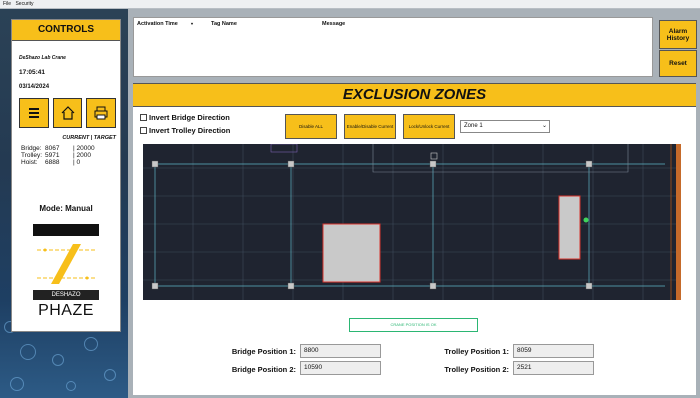 The image size is (700, 398). What do you see at coordinates (311, 126) in the screenshot?
I see `disable-all-button: Disable ALL` at bounding box center [311, 126].